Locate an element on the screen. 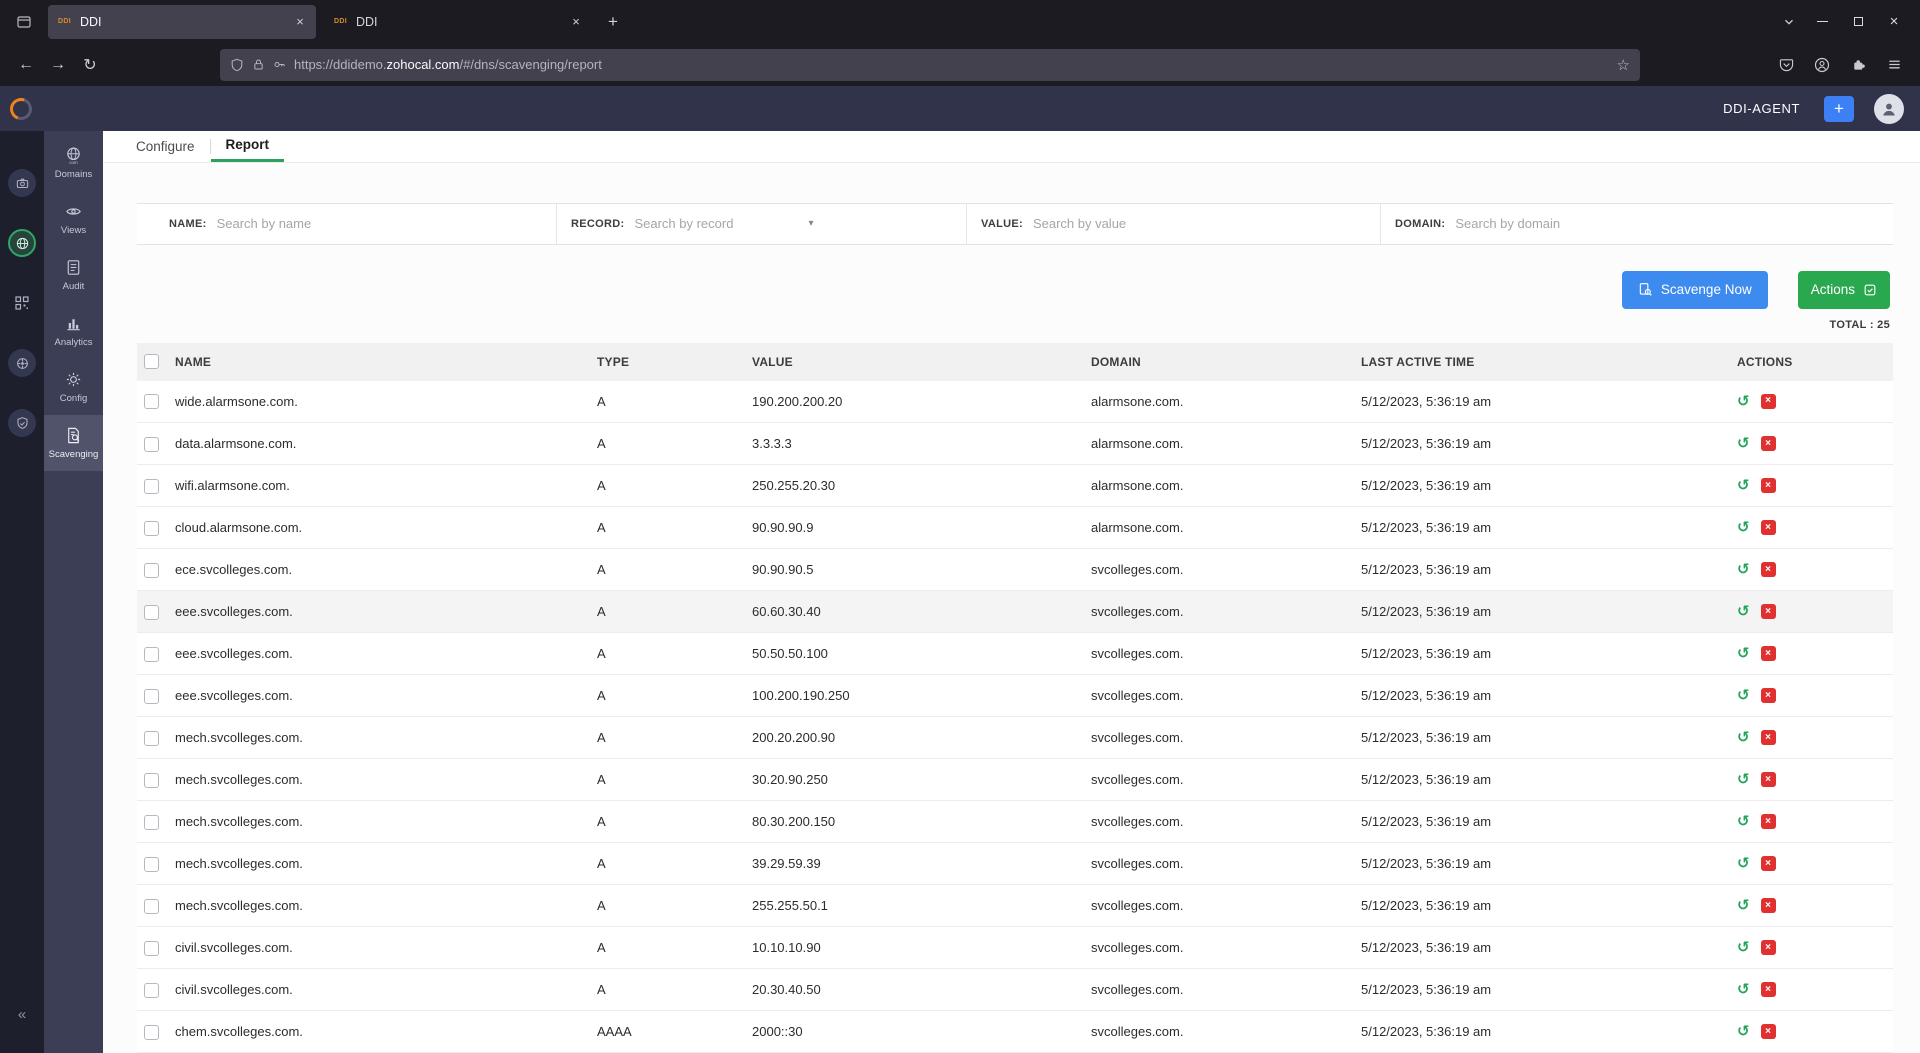 This screenshot has height=1053, width=1920. collapse-sidebar-icon: « is located at coordinates (22, 1014).